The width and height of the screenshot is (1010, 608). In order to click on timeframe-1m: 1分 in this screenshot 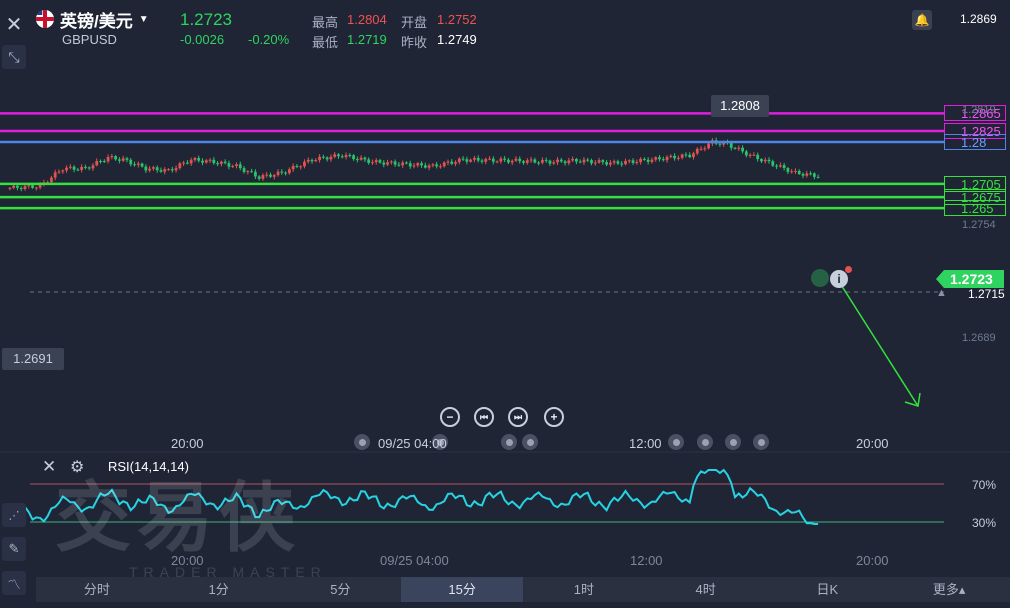, I will do `click(219, 589)`.